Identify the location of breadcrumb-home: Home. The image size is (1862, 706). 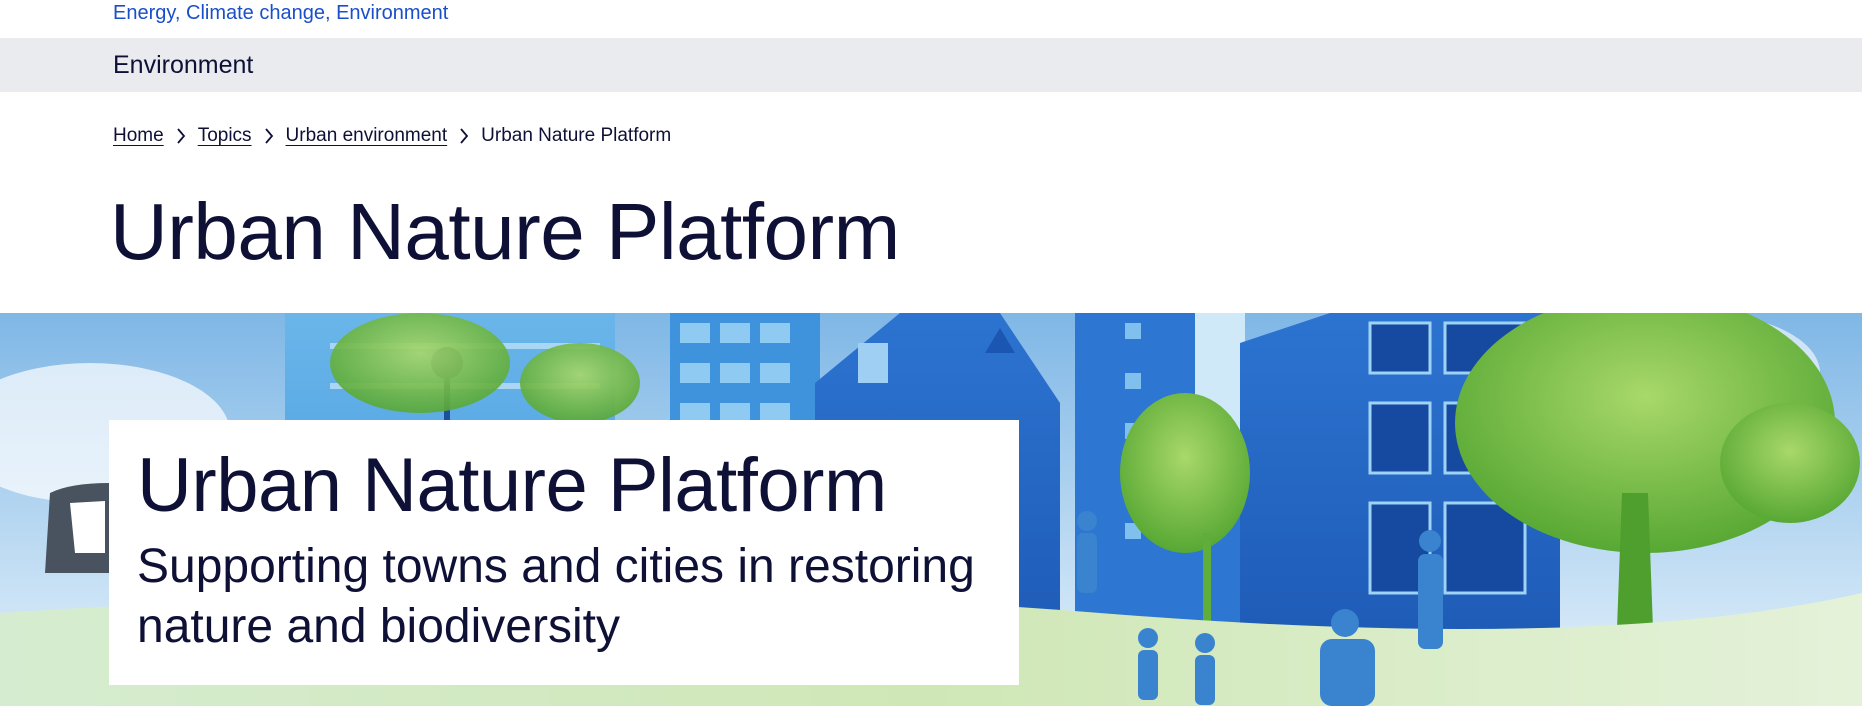
(138, 136).